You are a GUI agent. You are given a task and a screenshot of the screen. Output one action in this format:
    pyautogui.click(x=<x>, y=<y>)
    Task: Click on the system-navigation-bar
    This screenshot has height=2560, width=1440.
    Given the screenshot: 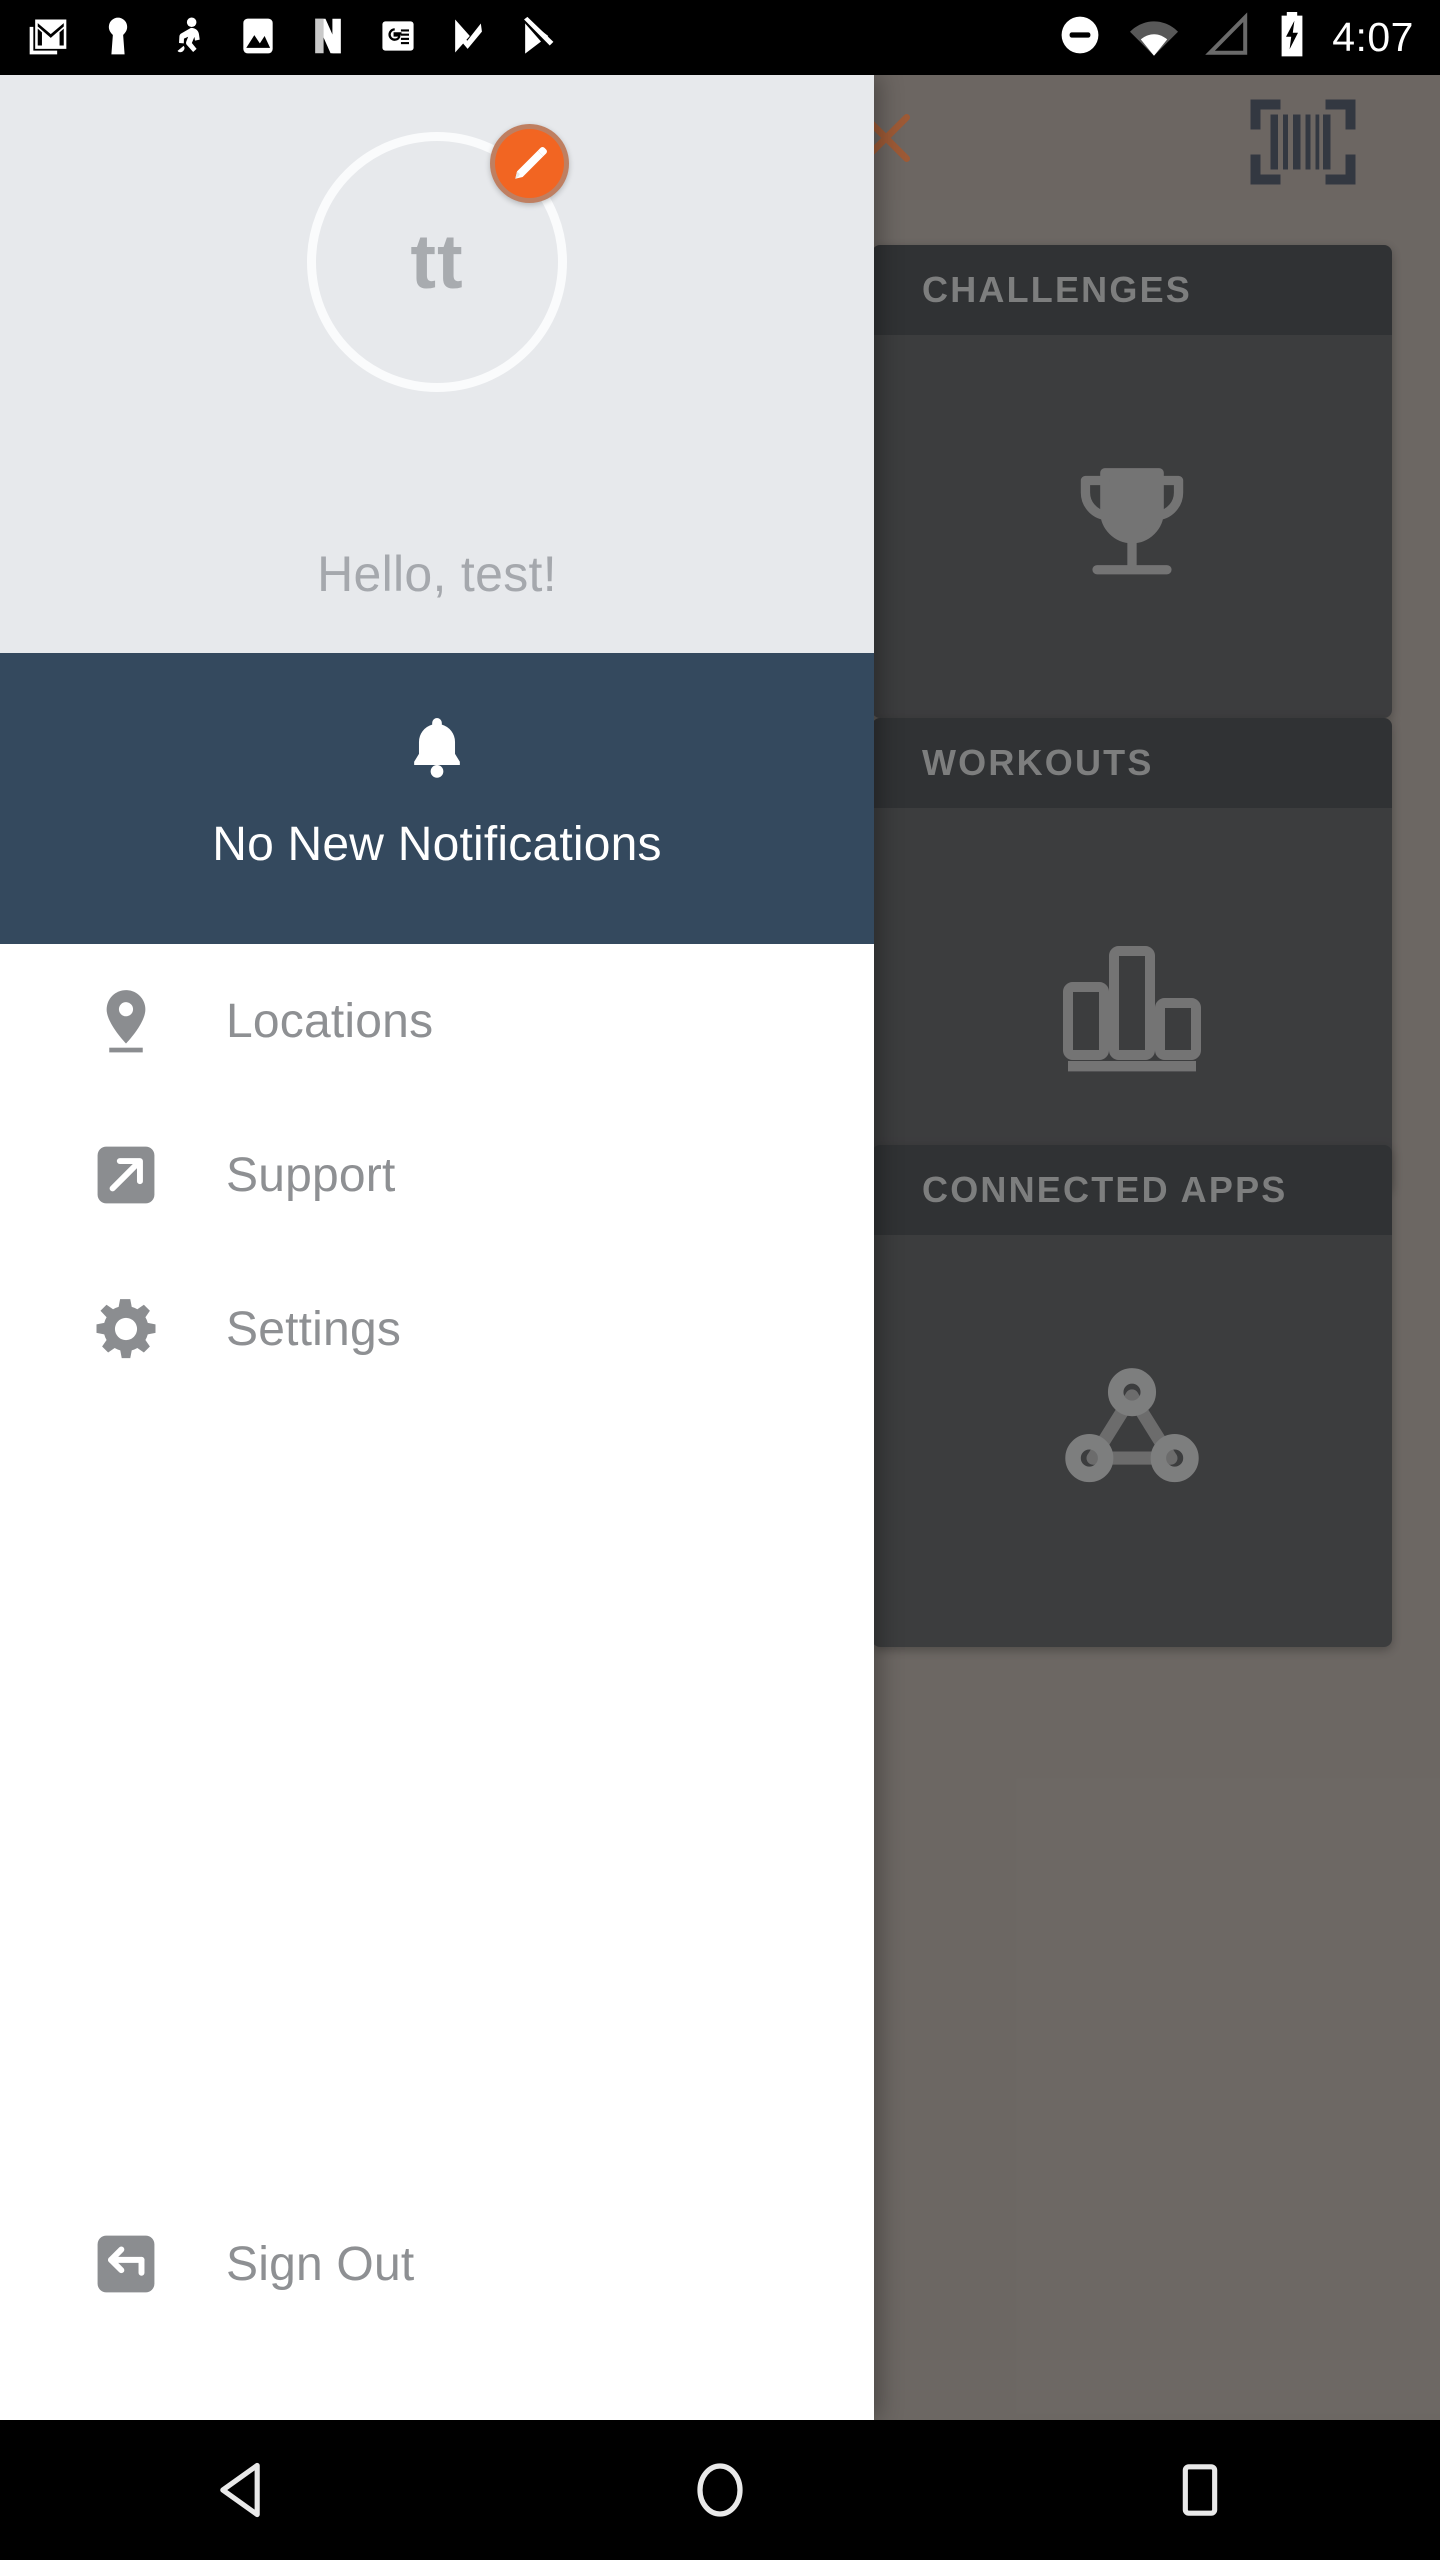 What is the action you would take?
    pyautogui.click(x=720, y=2490)
    